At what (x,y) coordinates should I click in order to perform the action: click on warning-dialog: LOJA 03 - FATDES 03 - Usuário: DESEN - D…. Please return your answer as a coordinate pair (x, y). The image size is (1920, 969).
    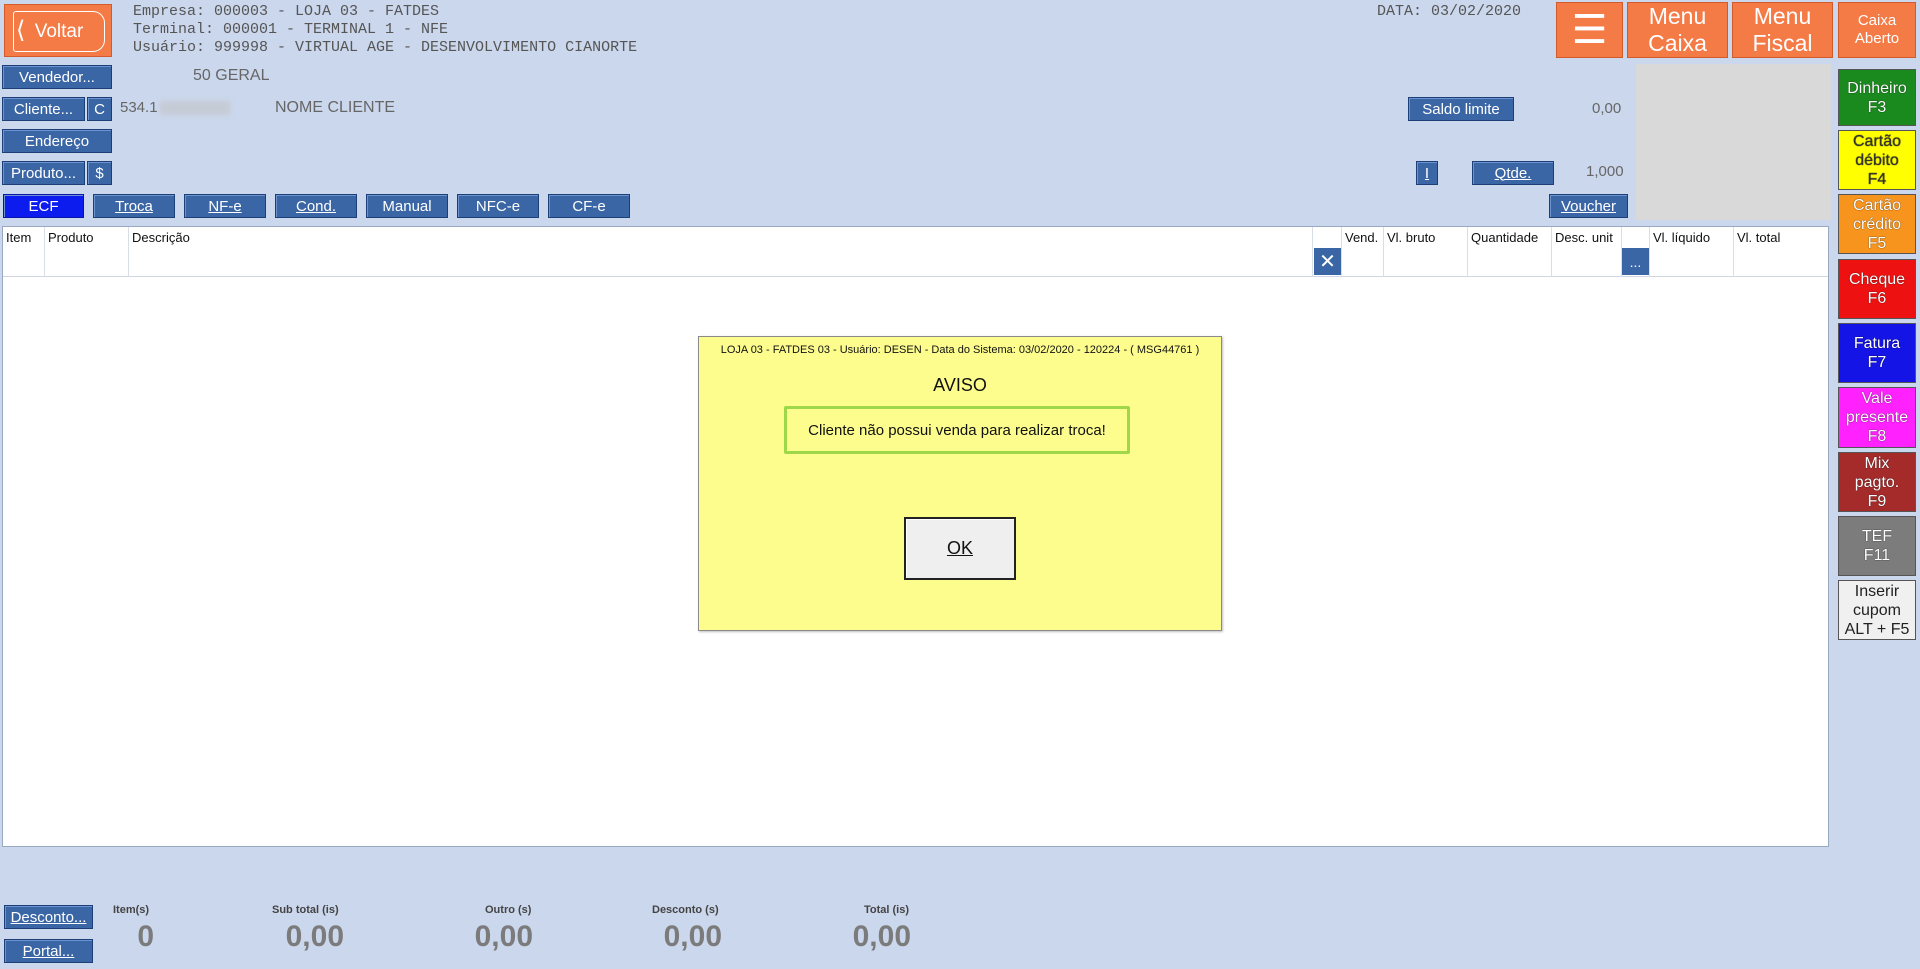
    Looking at the image, I should click on (960, 483).